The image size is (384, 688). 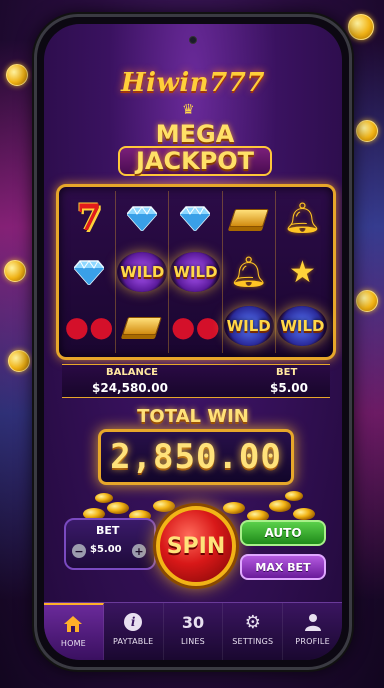 What do you see at coordinates (139, 551) in the screenshot?
I see `bet-increase-button: +` at bounding box center [139, 551].